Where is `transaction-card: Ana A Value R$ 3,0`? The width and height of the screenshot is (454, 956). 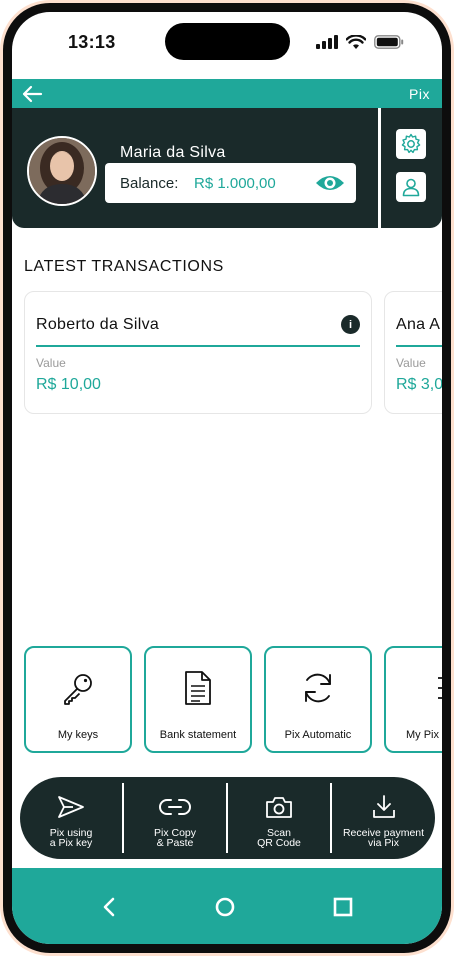
transaction-card: Ana A Value R$ 3,0 is located at coordinates (413, 352).